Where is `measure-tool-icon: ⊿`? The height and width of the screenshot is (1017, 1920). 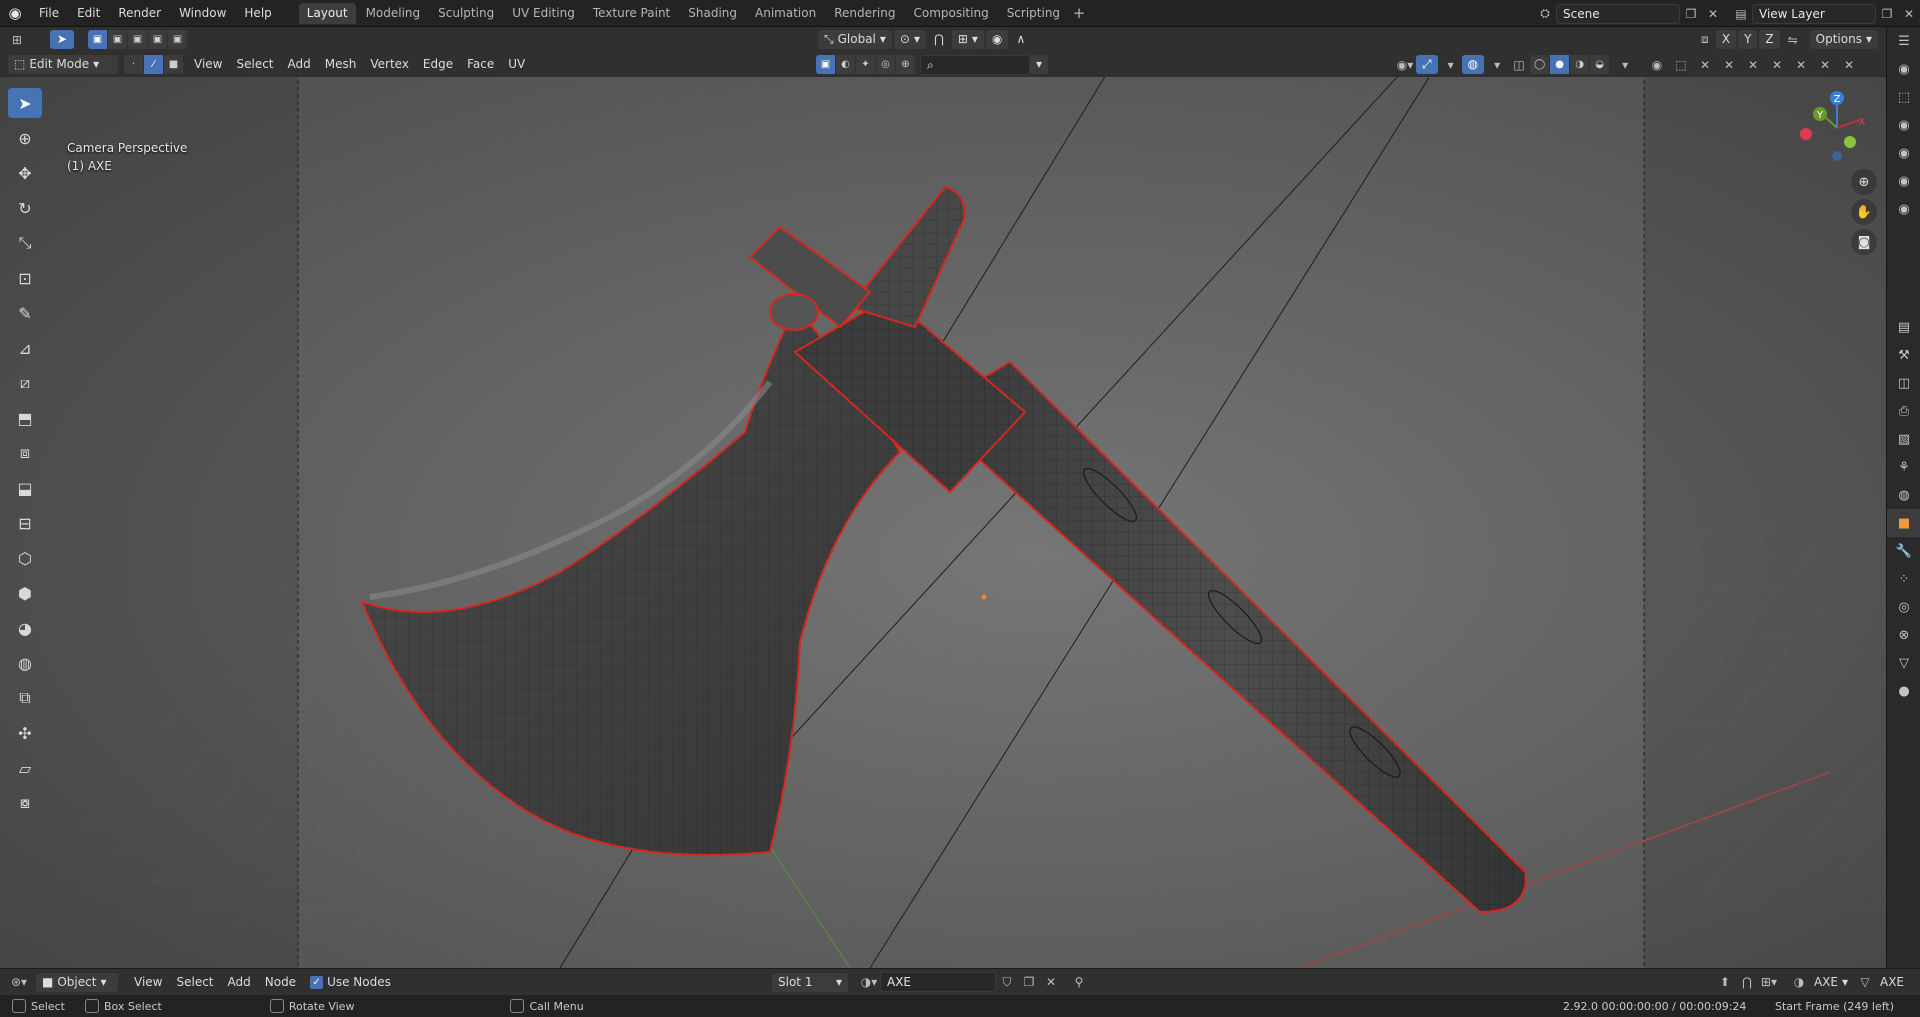
measure-tool-icon: ⊿ is located at coordinates (25, 348).